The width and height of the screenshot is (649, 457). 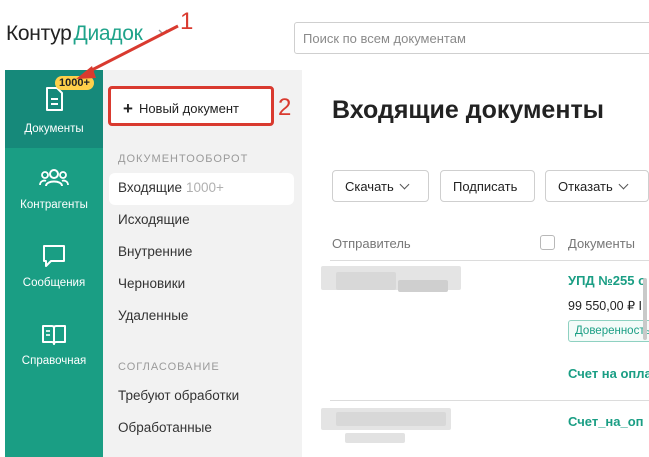 I want to click on nav-item-needs-processing: Требуют обработки, so click(x=178, y=395).